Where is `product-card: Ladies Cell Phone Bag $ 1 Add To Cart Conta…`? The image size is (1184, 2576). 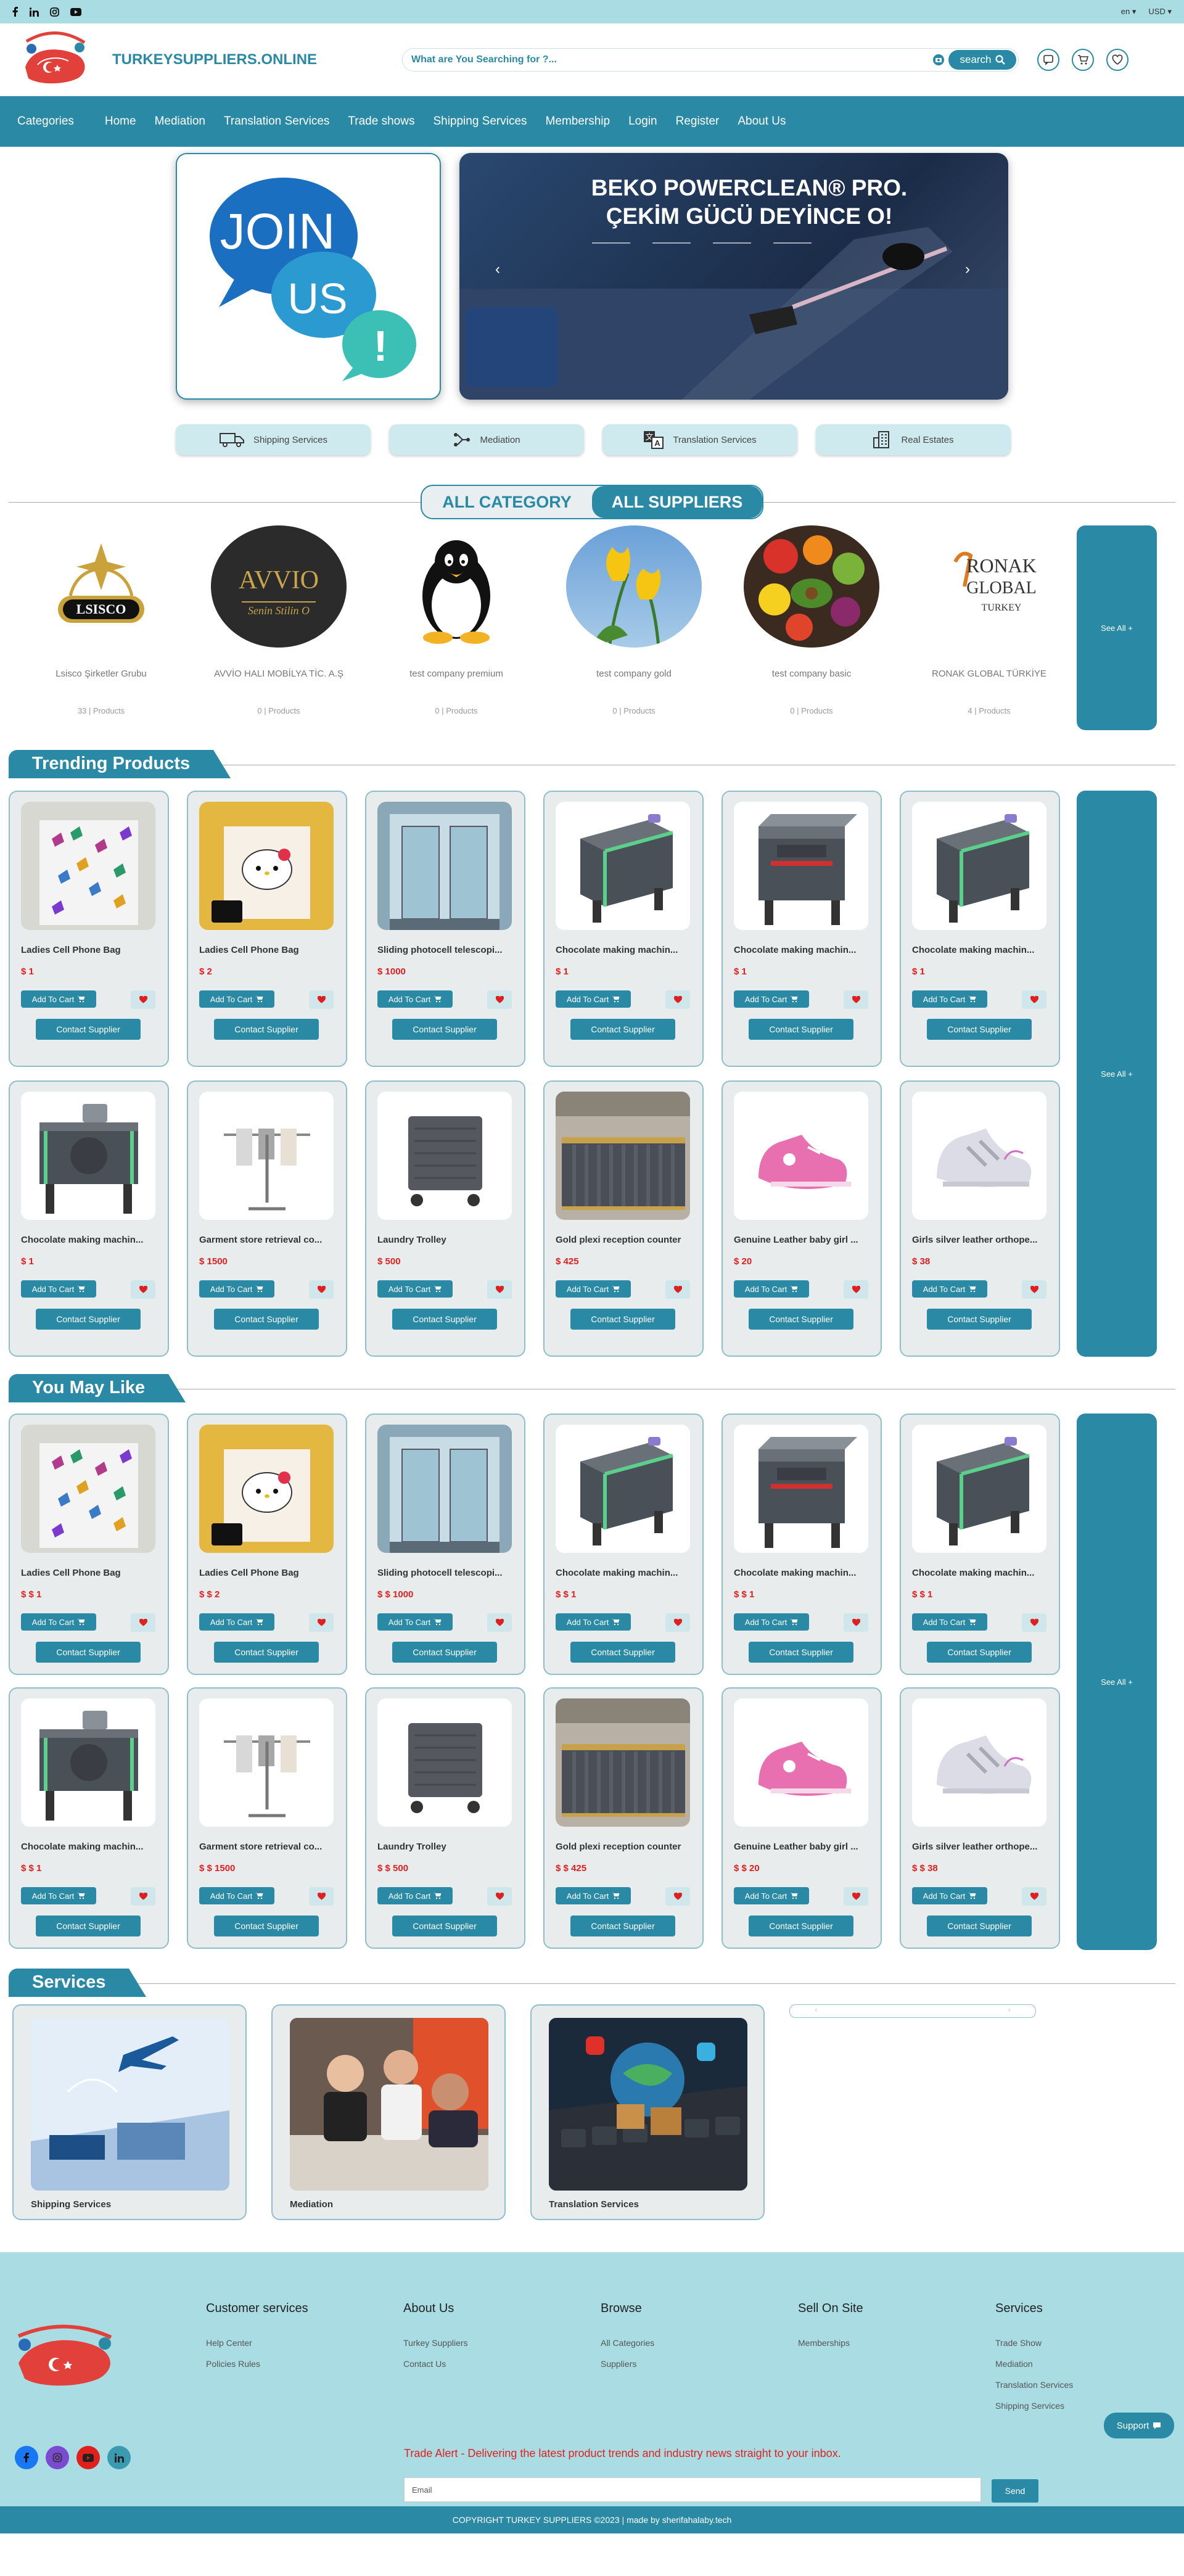 product-card: Ladies Cell Phone Bag $ 1 Add To Cart Conta… is located at coordinates (89, 929).